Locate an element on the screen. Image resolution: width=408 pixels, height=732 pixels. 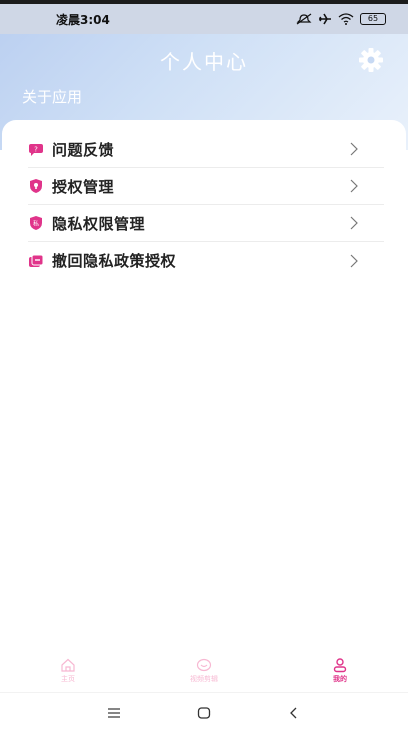
tab-home: 主页 is located at coordinates (68, 672).